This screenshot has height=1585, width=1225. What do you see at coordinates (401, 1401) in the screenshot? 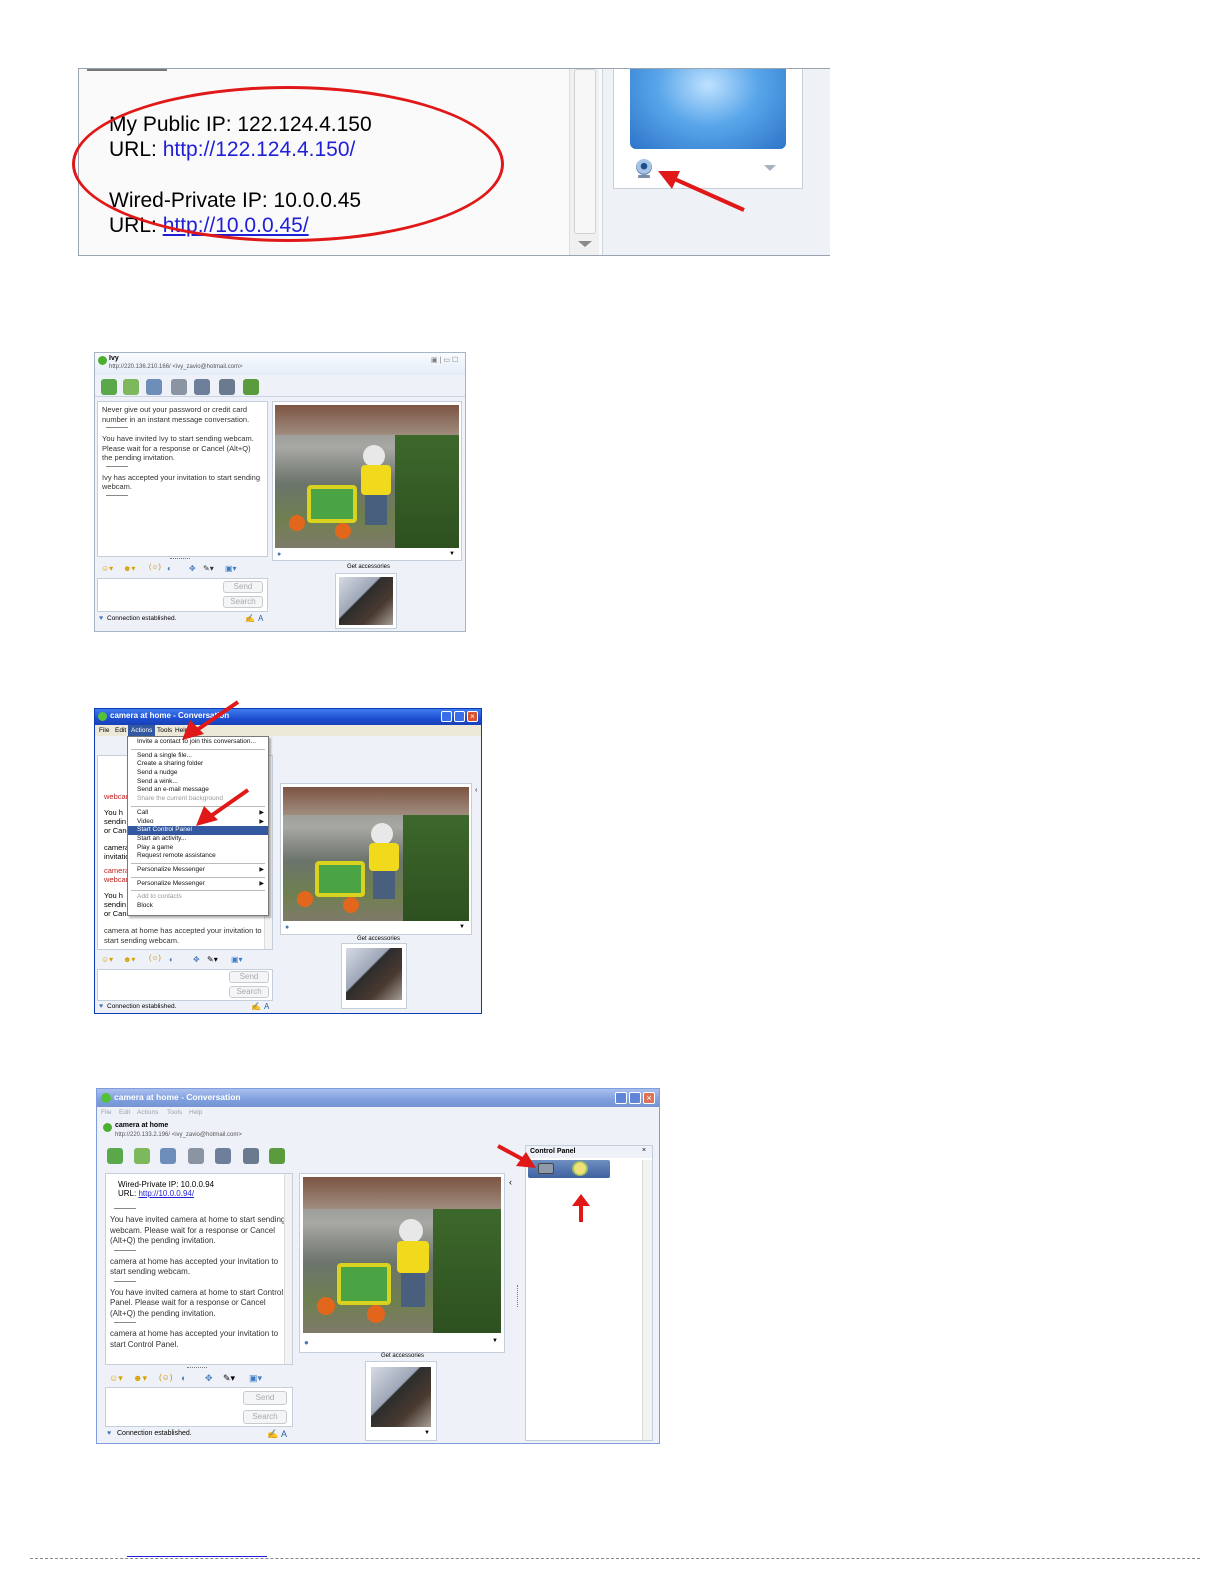
I see `display-picture: ▼` at bounding box center [401, 1401].